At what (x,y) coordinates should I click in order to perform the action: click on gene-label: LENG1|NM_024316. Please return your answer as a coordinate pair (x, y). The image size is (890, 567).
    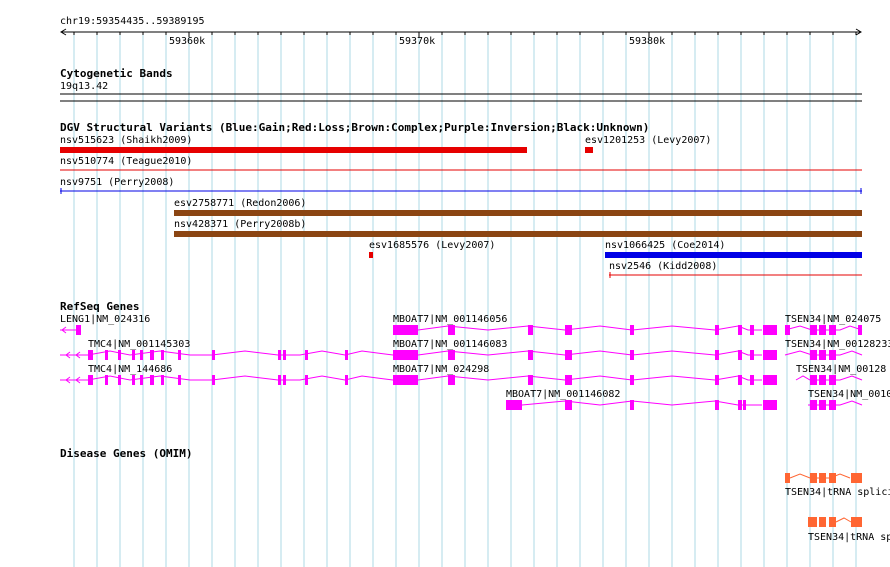
    Looking at the image, I should click on (105, 319).